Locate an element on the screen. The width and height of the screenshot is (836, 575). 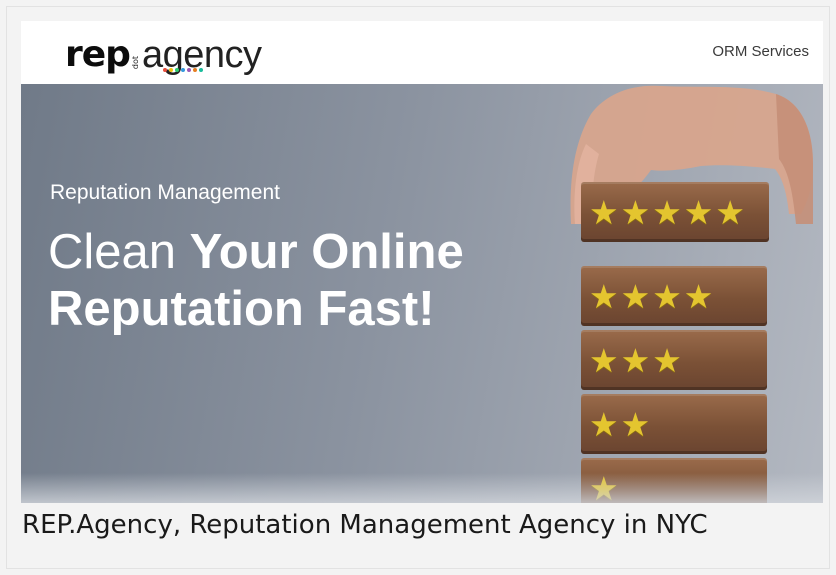
hero-title-light: Clean is located at coordinates (112, 252).